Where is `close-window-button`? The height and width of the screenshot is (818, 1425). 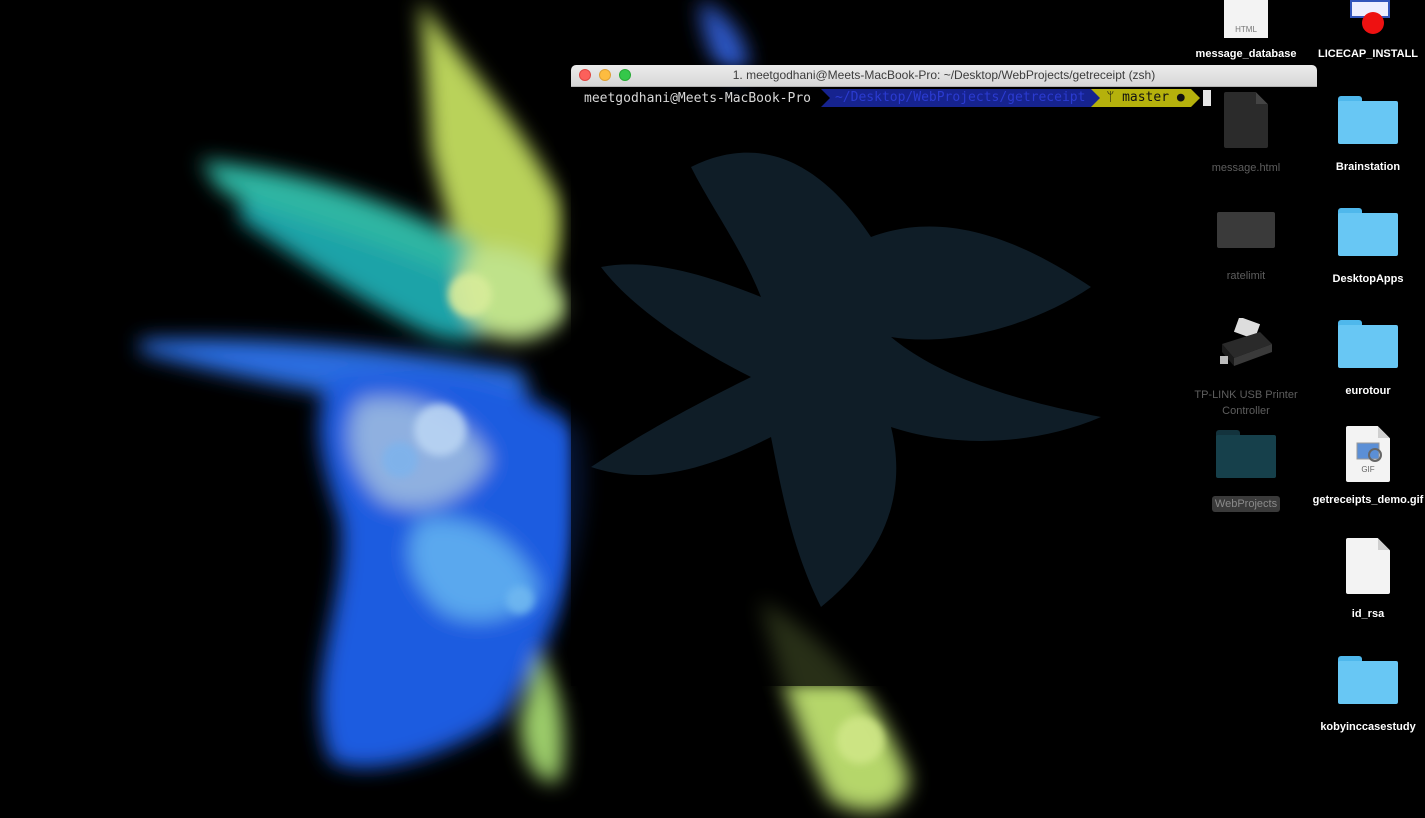
close-window-button is located at coordinates (585, 75).